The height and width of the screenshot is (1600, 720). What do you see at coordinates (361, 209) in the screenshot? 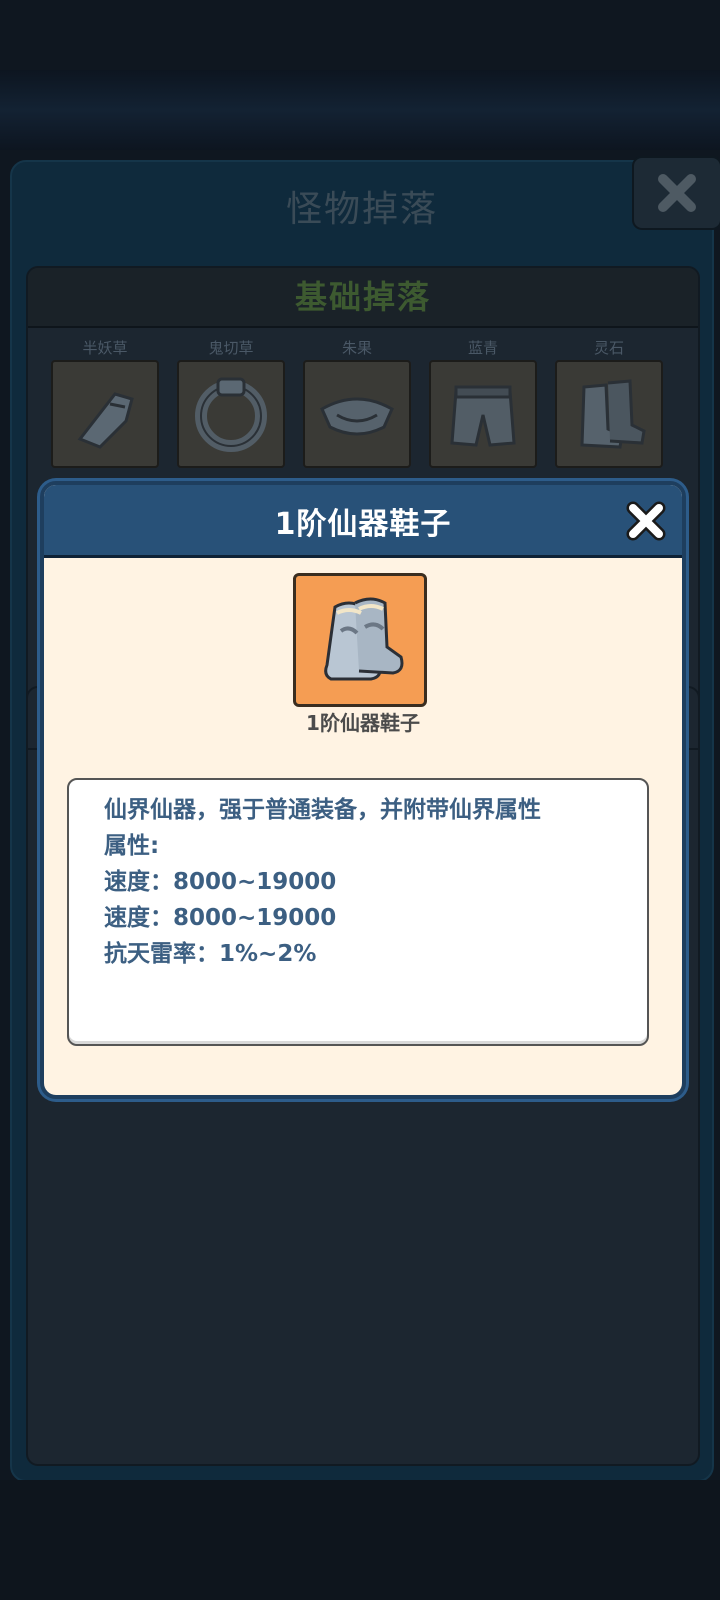
I see `panel-title: 怪物掉落` at bounding box center [361, 209].